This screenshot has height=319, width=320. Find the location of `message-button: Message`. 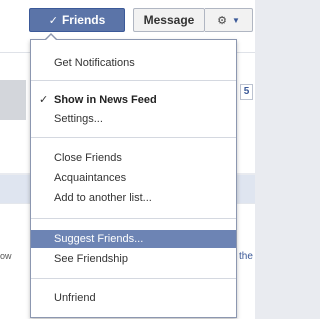

message-button: Message is located at coordinates (169, 20).